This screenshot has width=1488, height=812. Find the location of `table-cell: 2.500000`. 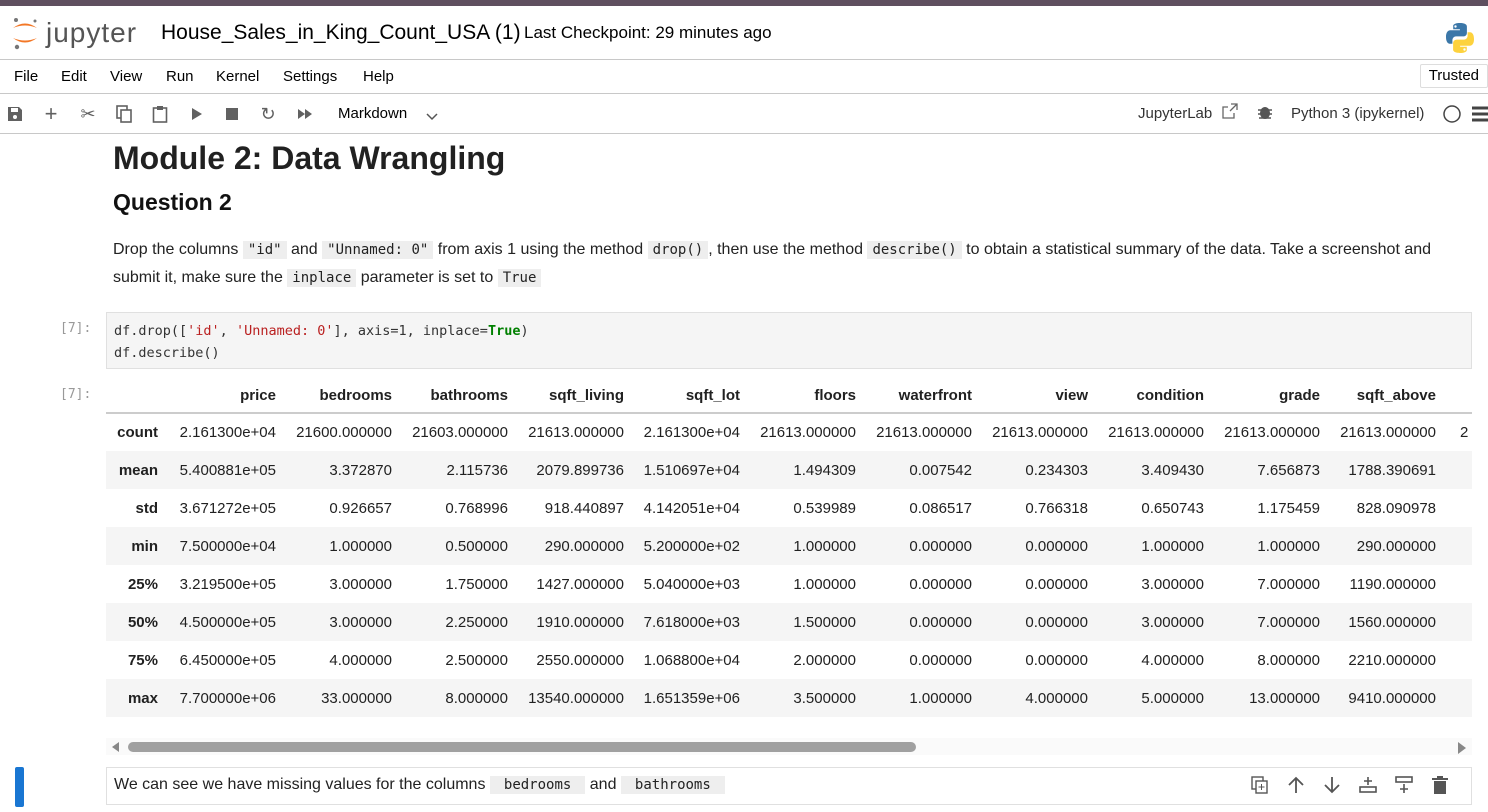

table-cell: 2.500000 is located at coordinates (476, 660).